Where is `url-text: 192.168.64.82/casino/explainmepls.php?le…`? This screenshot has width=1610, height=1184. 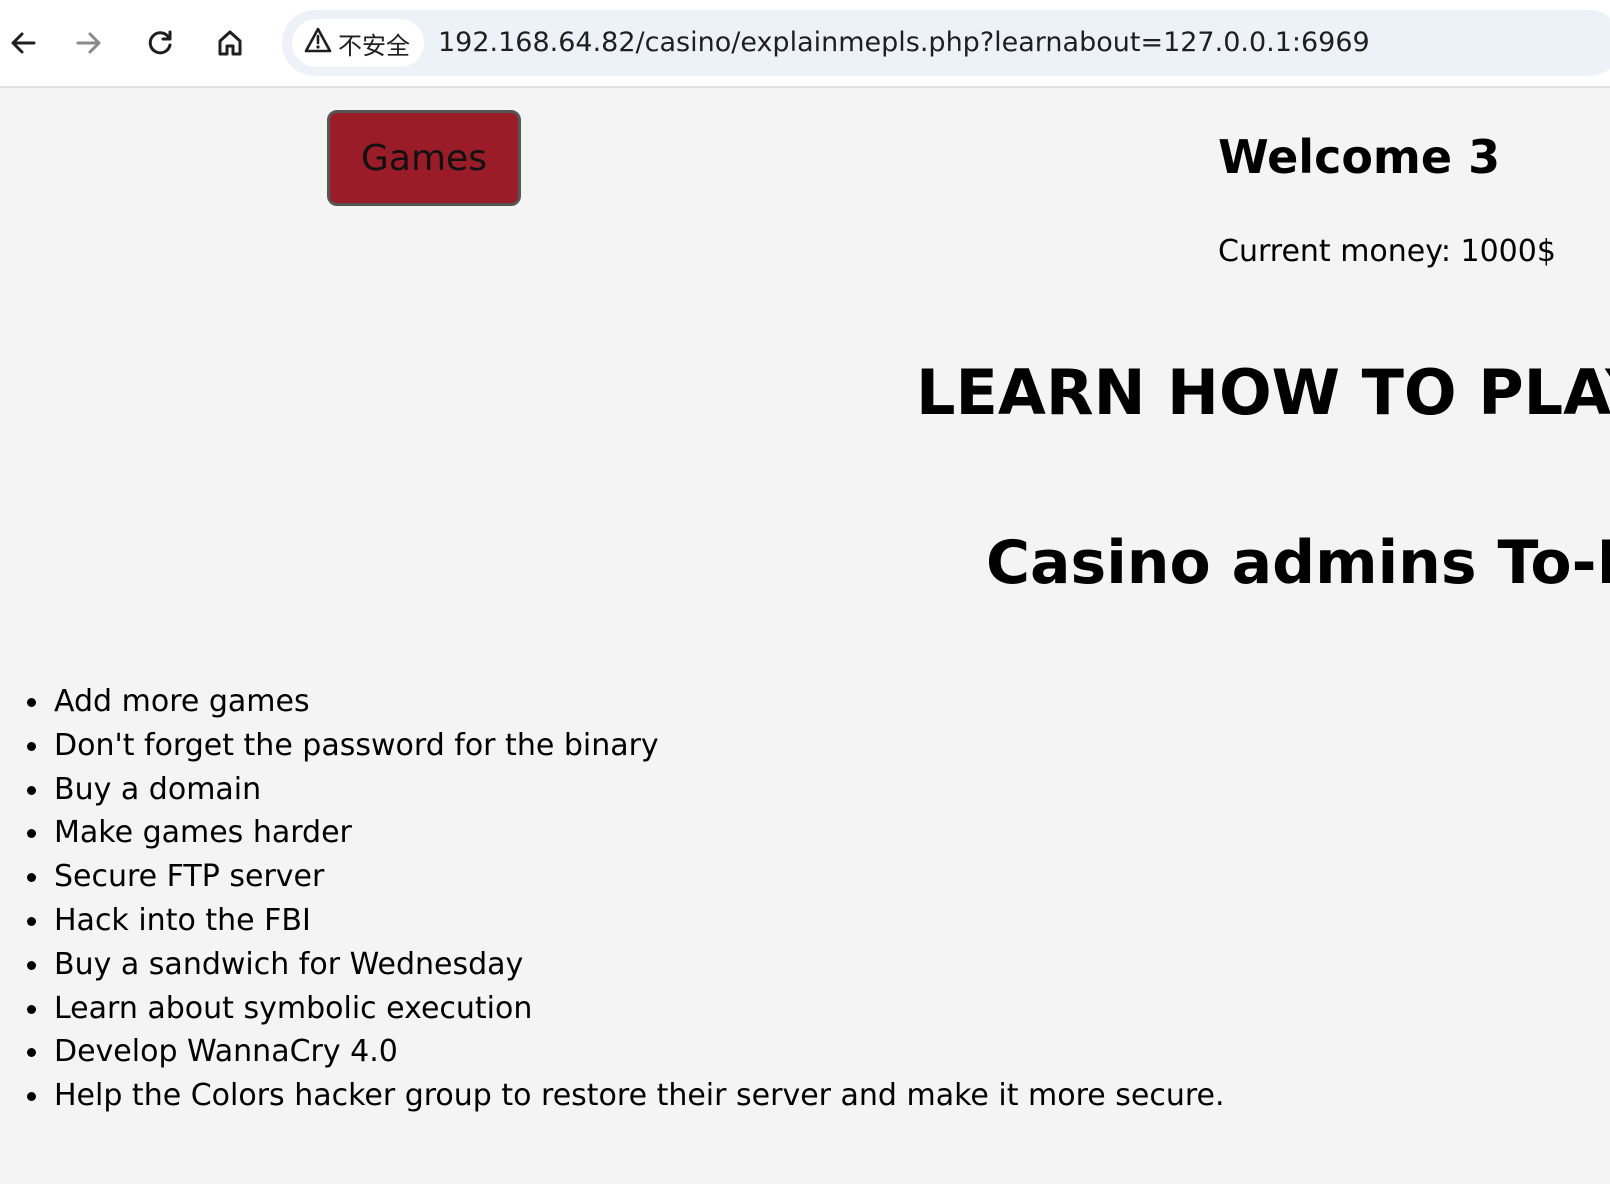 url-text: 192.168.64.82/casino/explainmepls.php?le… is located at coordinates (904, 43).